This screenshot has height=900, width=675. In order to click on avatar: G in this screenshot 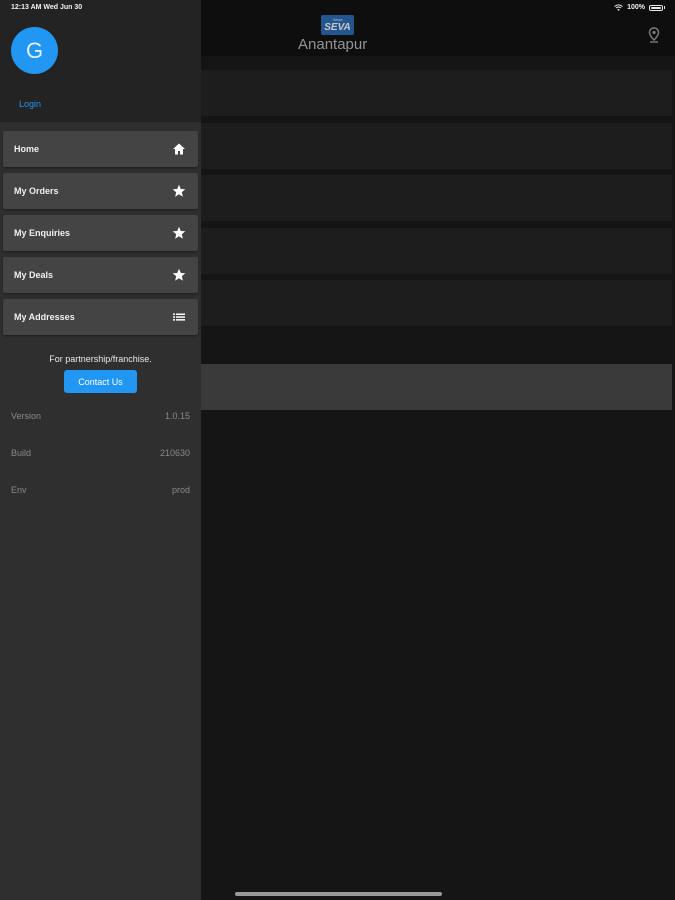, I will do `click(34, 50)`.